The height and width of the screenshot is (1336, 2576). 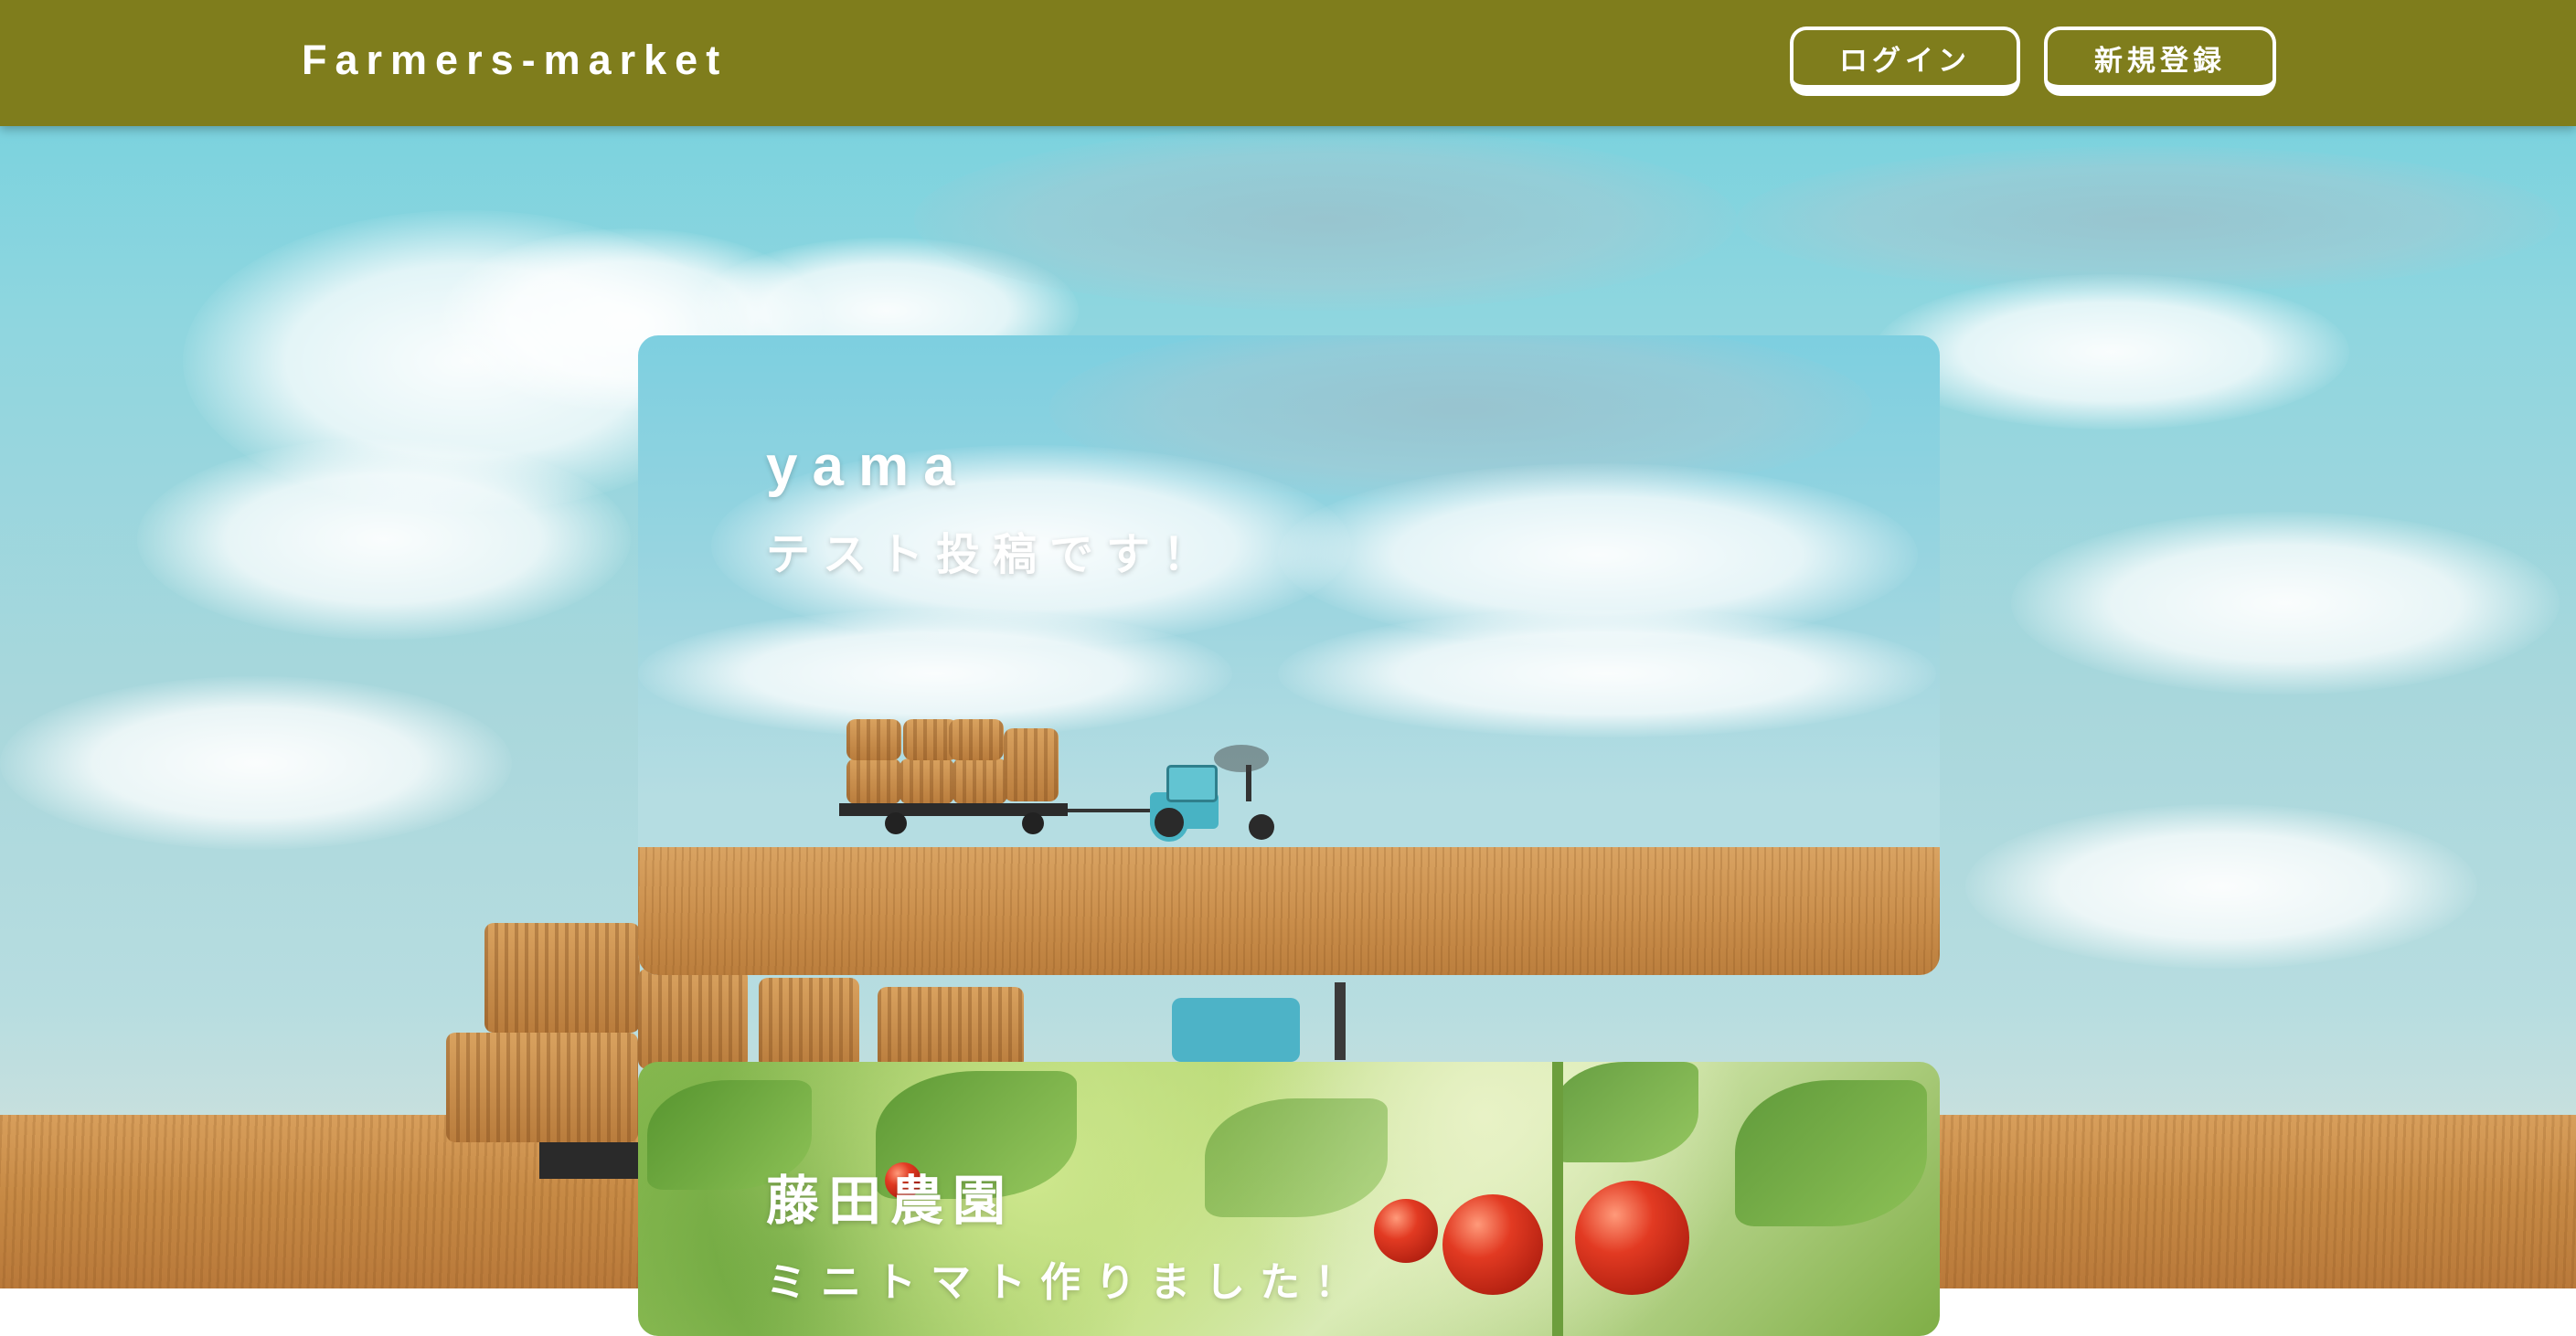 I want to click on post-text: ミニトマト作りました！, so click(x=1067, y=1283).